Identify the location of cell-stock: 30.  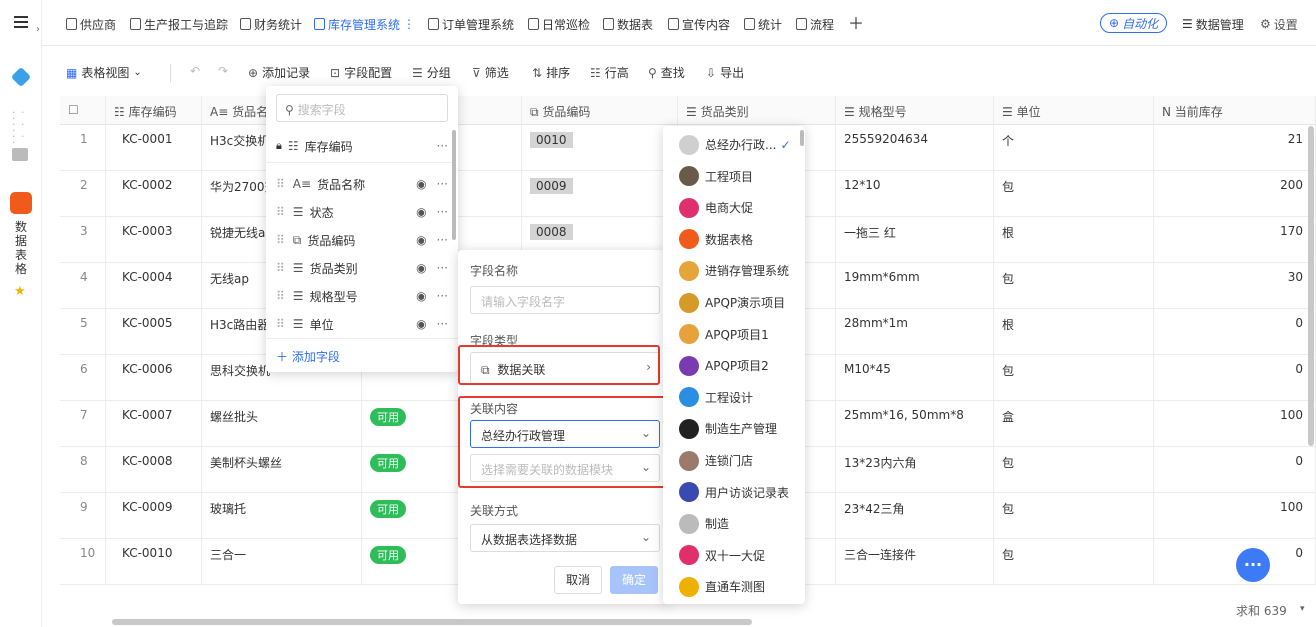
(1235, 286).